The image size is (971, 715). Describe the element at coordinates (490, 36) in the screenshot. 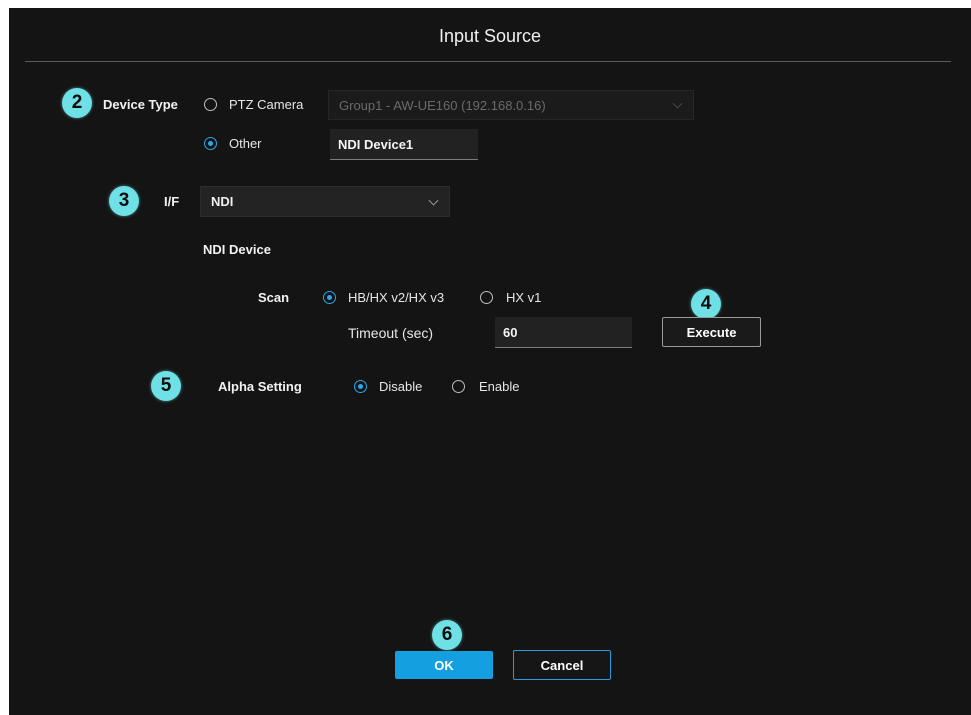

I see `dialog-title: Input Source` at that location.